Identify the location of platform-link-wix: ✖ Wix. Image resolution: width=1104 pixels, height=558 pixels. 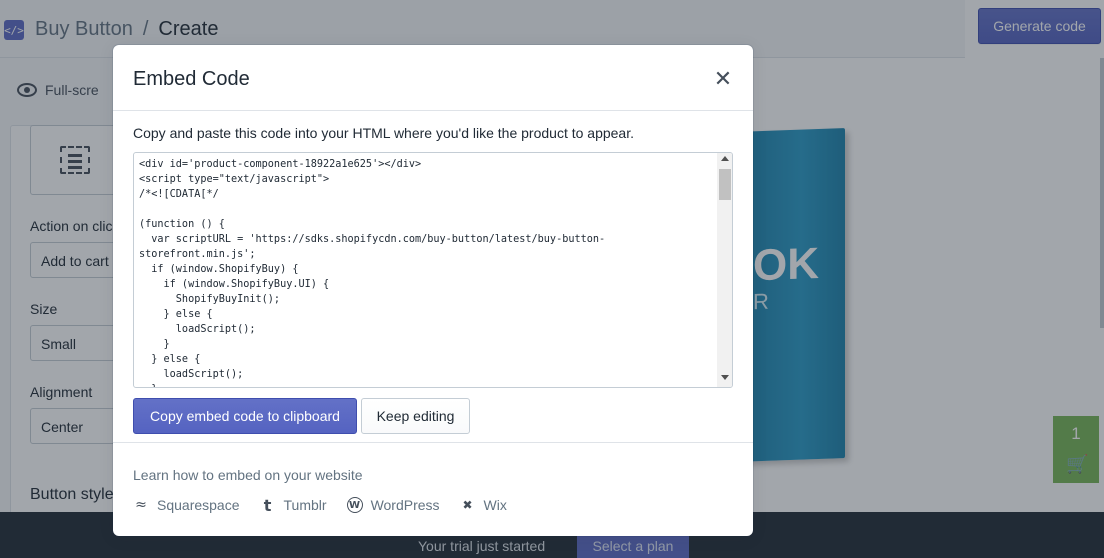
(483, 505).